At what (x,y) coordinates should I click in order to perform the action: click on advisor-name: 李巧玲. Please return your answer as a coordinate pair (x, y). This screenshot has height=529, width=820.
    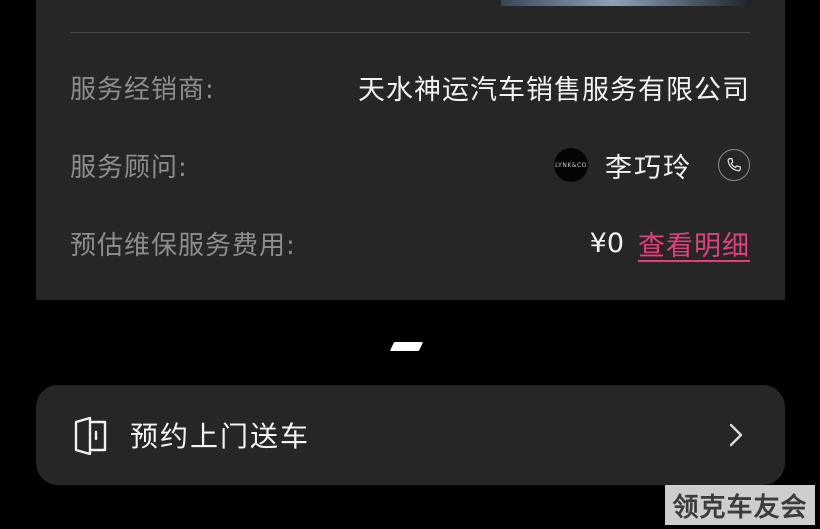
    Looking at the image, I should click on (648, 168).